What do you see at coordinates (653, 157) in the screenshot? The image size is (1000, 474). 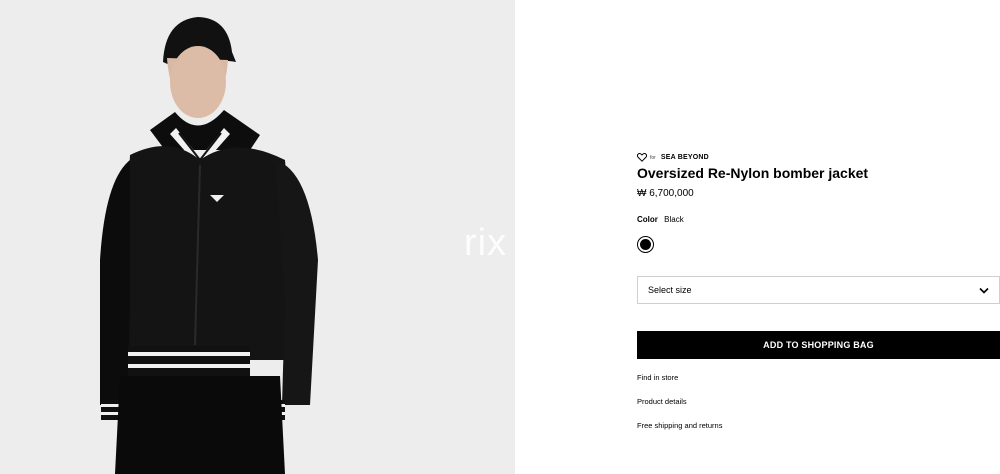 I see `sustainability-prefix: for` at bounding box center [653, 157].